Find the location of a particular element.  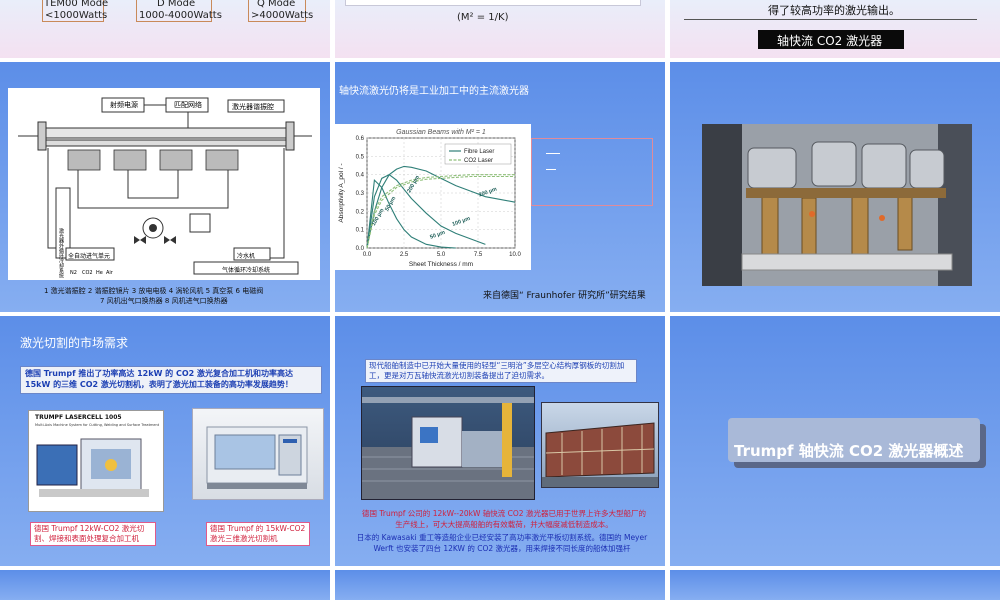

laser-cutter-image is located at coordinates (258, 454).